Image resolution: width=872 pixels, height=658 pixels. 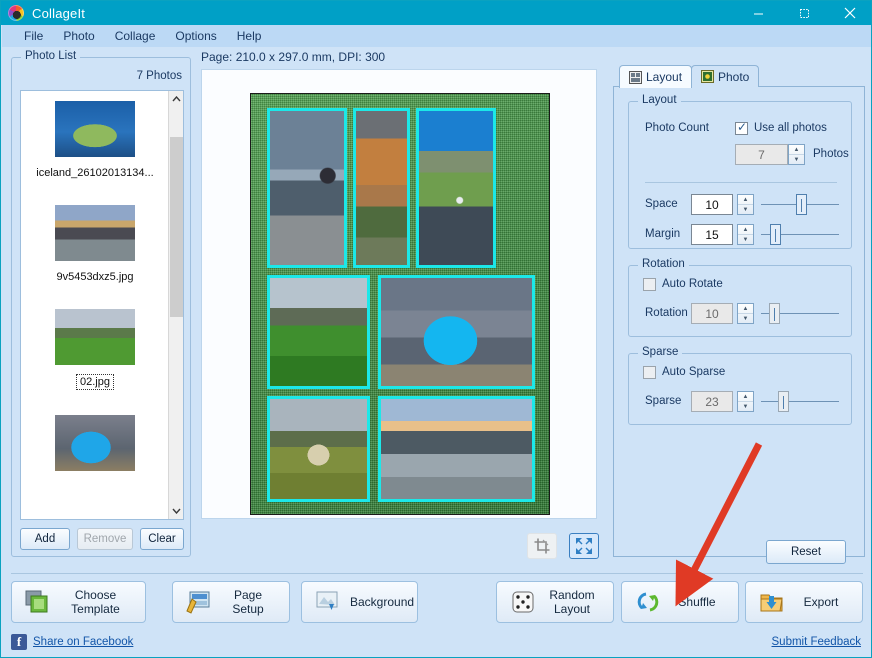 I want to click on use-all-photos-label: Use all photos, so click(x=790, y=128).